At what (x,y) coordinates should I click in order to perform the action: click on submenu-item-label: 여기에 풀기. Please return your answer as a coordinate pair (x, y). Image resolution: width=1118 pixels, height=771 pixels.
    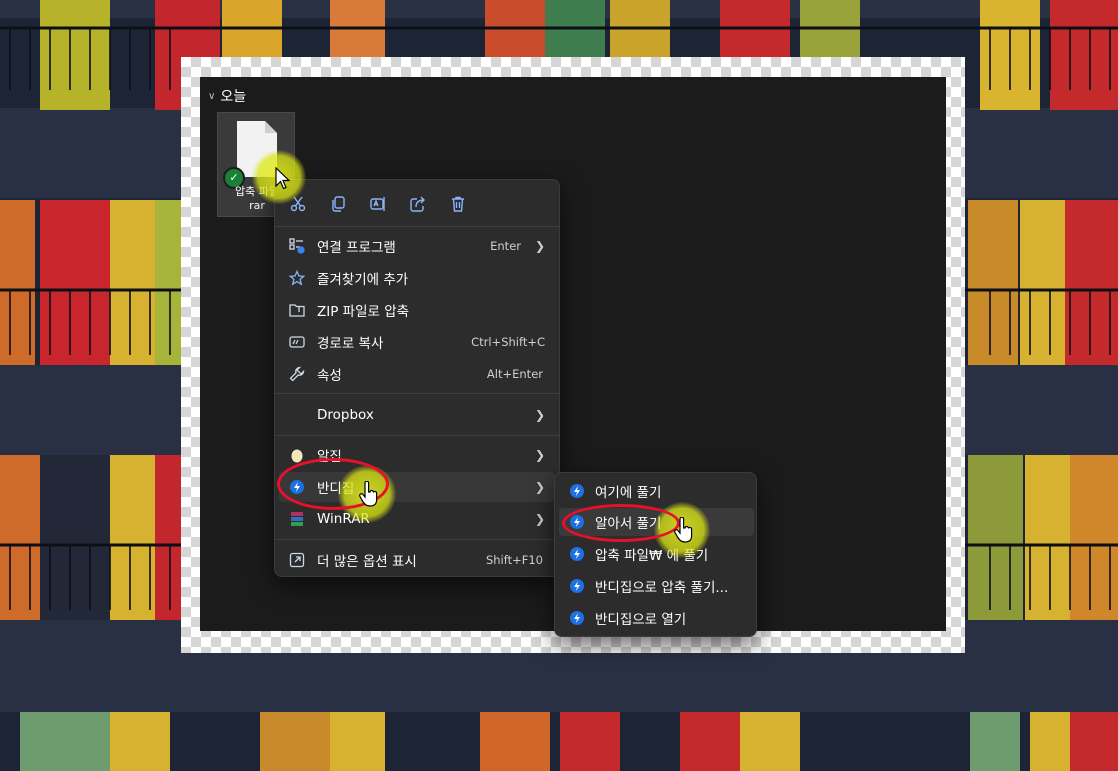
    Looking at the image, I should click on (628, 493).